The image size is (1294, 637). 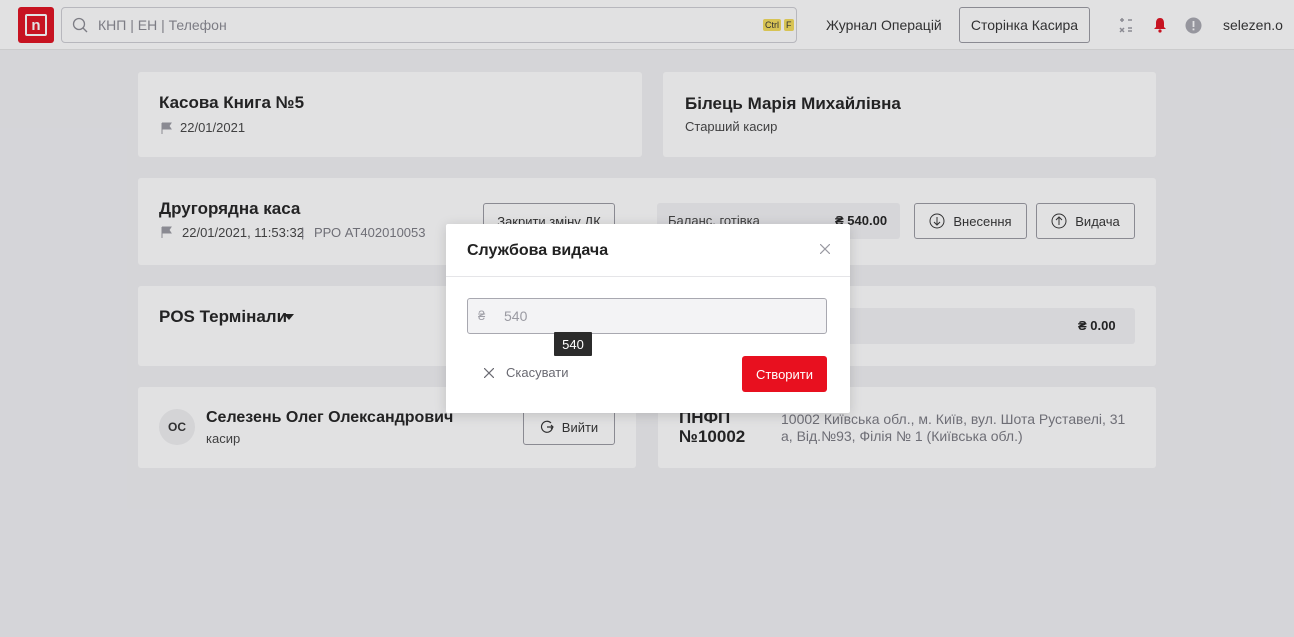 I want to click on withdraw-modal: Службова видача ₴ Скасувати Створити, so click(x=648, y=318).